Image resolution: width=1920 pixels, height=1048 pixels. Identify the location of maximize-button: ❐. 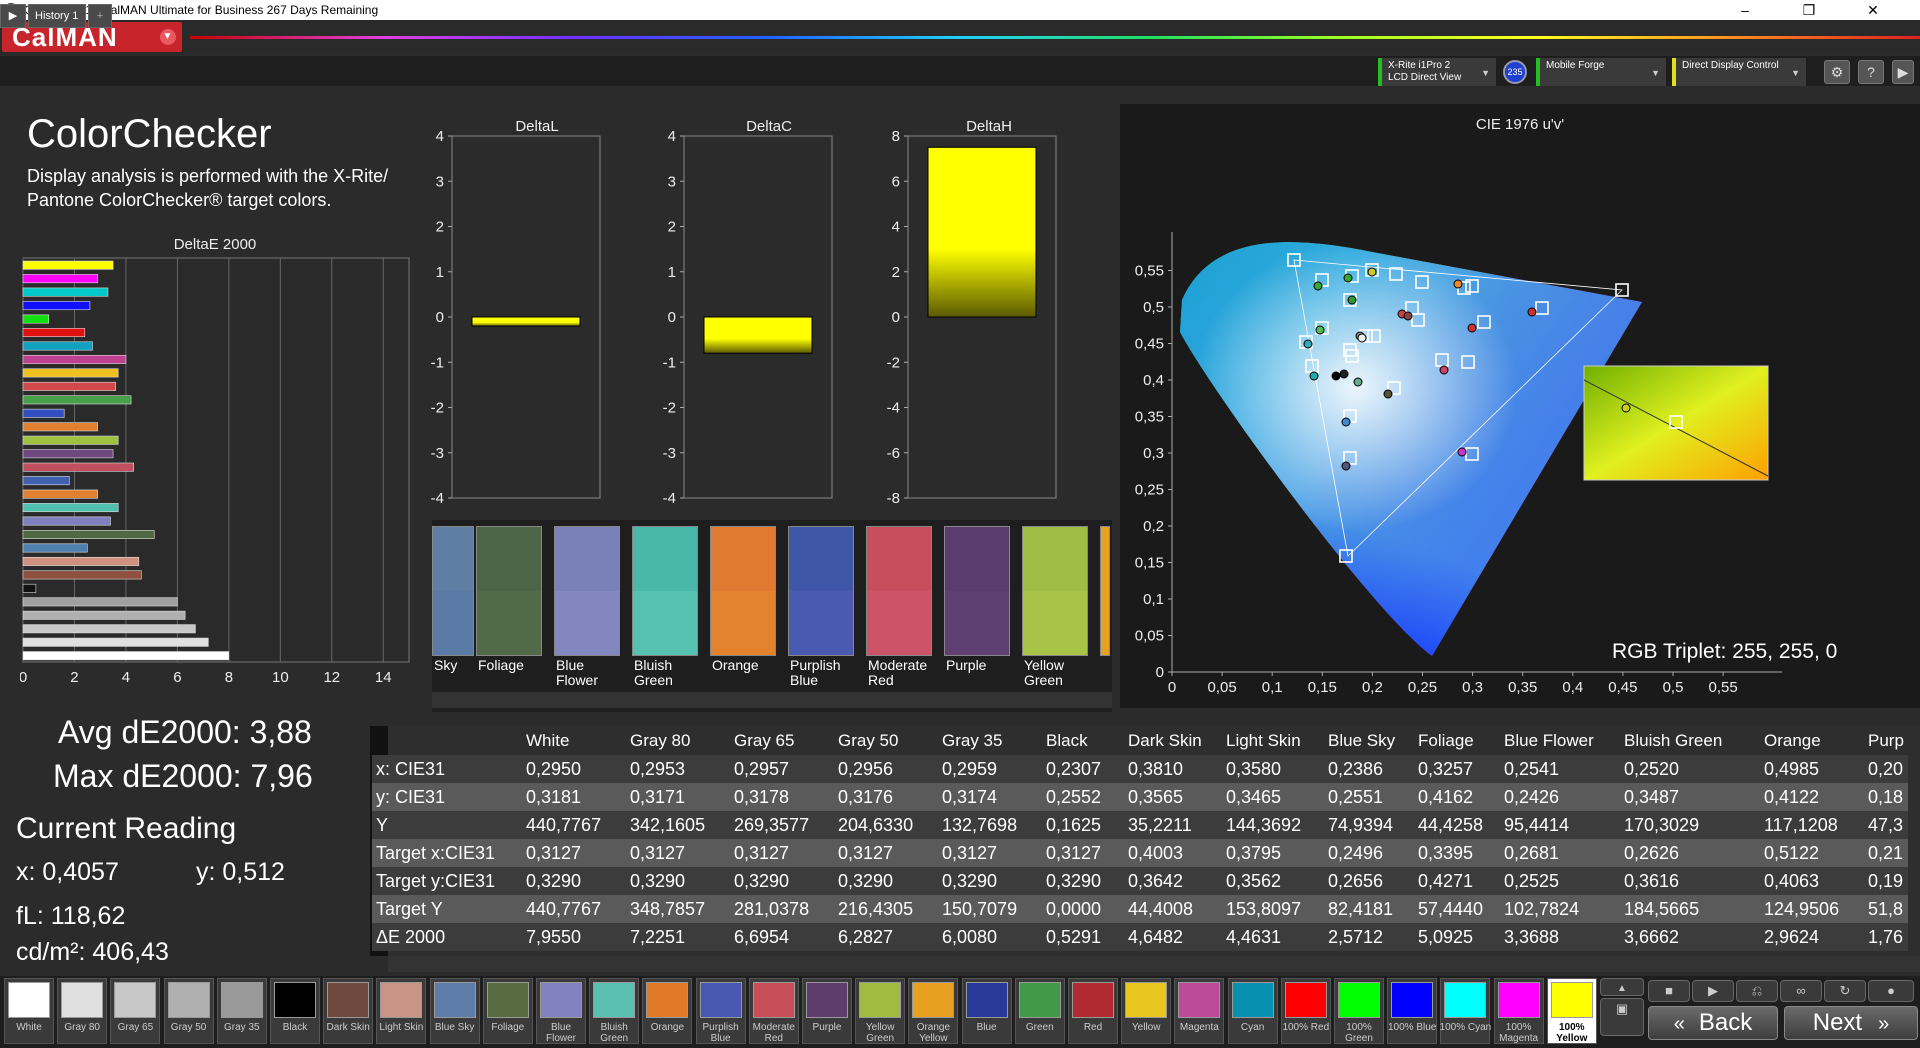
(1809, 10).